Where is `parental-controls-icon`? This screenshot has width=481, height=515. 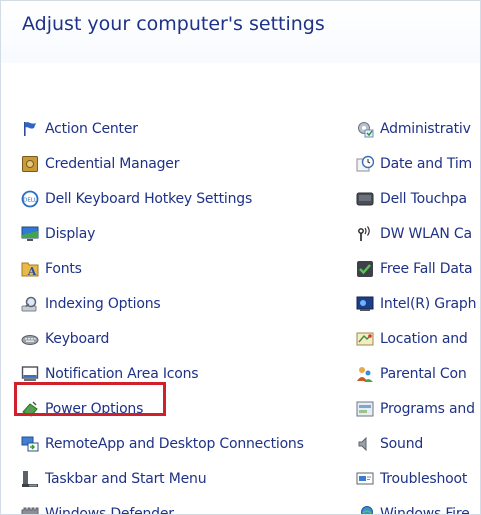 parental-controls-icon is located at coordinates (365, 374).